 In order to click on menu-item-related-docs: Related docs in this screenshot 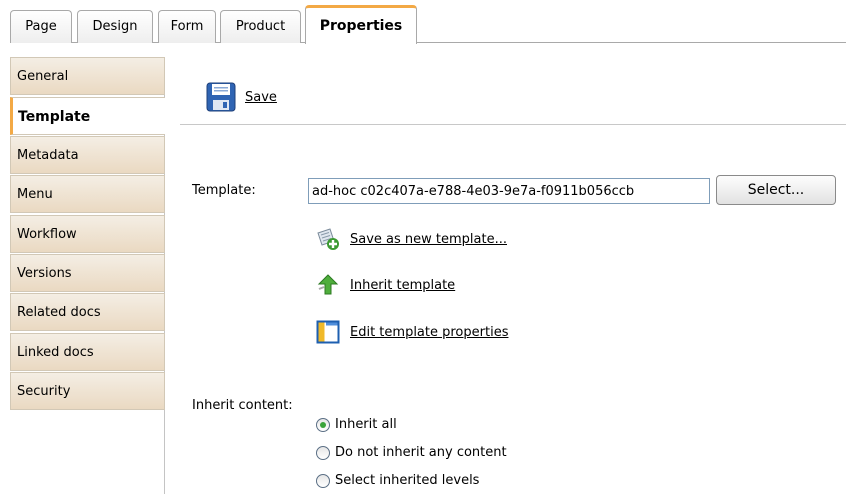, I will do `click(87, 312)`.